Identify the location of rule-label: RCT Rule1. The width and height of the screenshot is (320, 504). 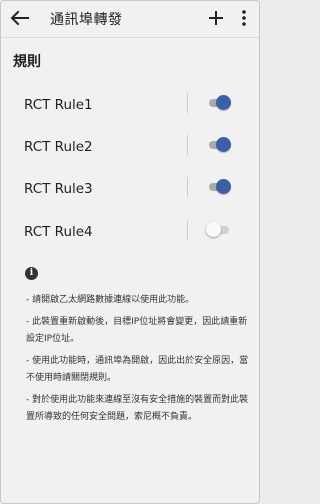
(58, 105).